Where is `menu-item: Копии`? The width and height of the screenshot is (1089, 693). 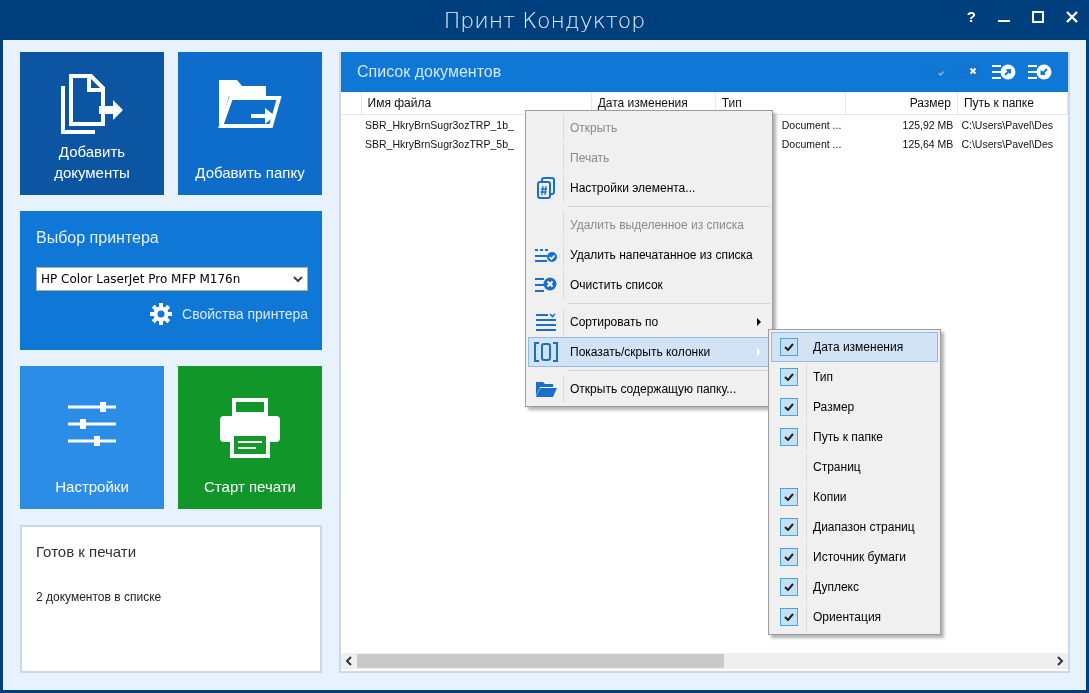 menu-item: Копии is located at coordinates (854, 497).